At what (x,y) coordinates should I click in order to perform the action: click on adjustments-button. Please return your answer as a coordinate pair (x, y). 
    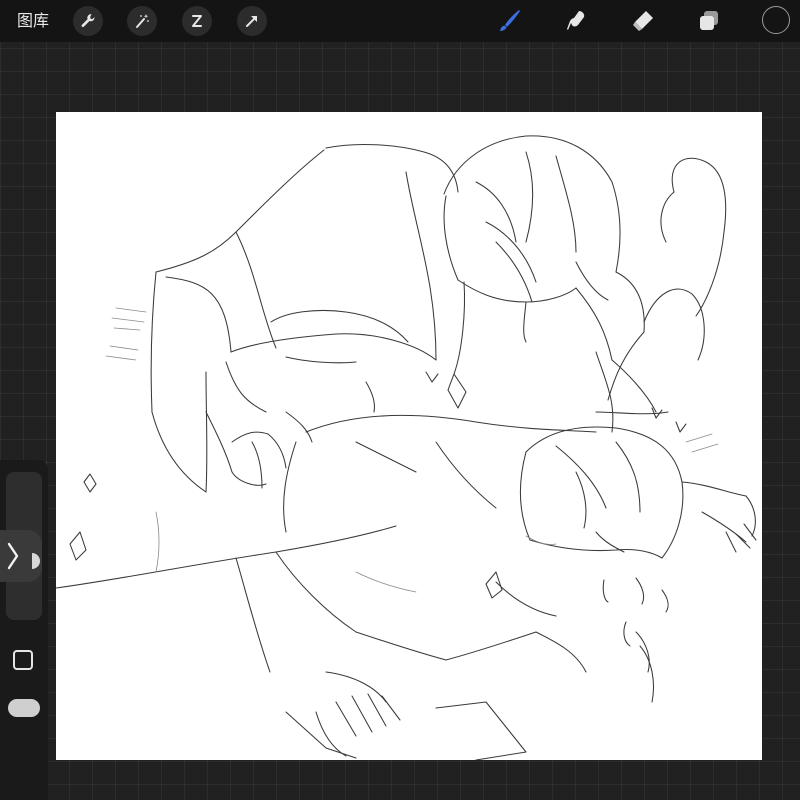
    Looking at the image, I should click on (142, 21).